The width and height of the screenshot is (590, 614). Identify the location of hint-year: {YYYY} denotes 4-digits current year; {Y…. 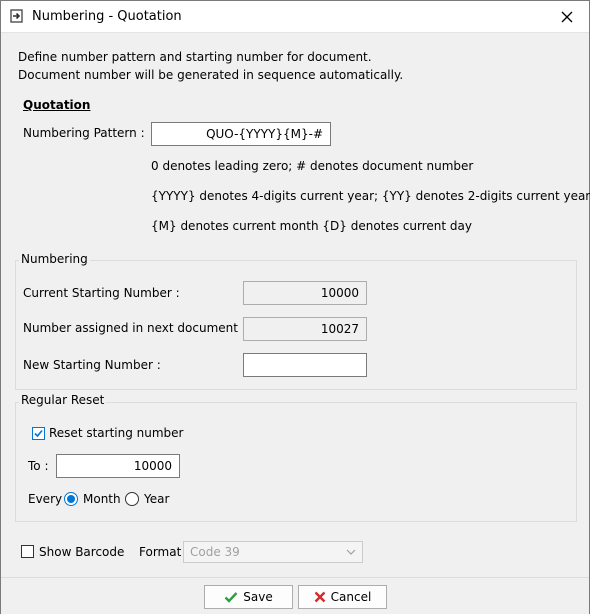
(370, 196).